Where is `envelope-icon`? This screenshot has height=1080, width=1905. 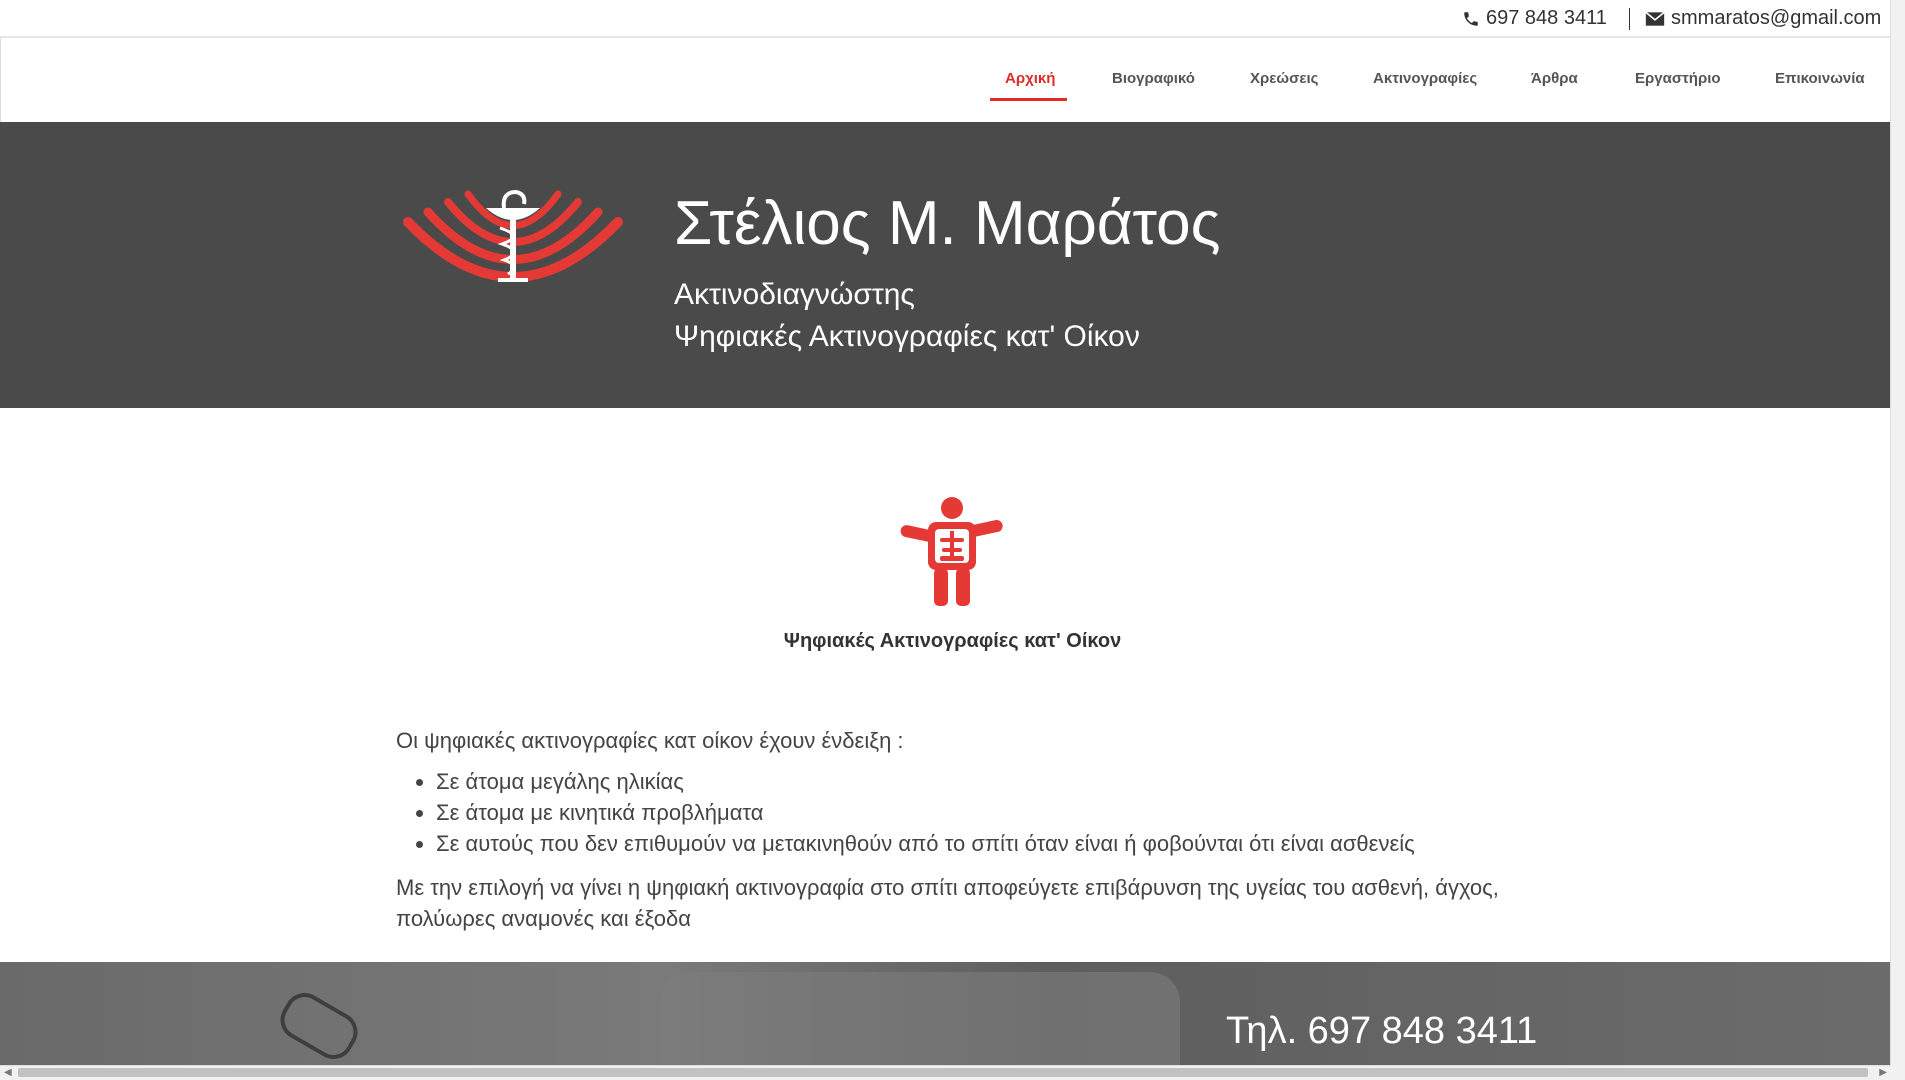
envelope-icon is located at coordinates (1655, 18).